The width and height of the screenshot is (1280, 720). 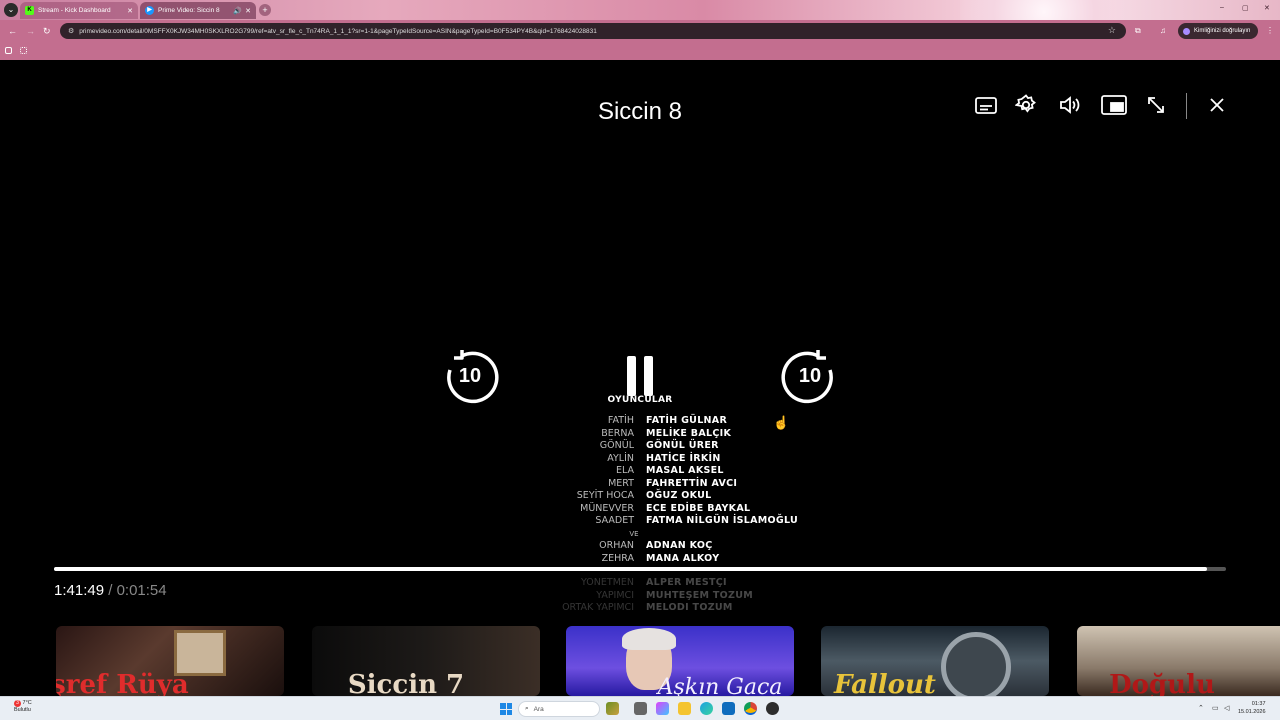 What do you see at coordinates (1217, 105) in the screenshot?
I see `close-icon` at bounding box center [1217, 105].